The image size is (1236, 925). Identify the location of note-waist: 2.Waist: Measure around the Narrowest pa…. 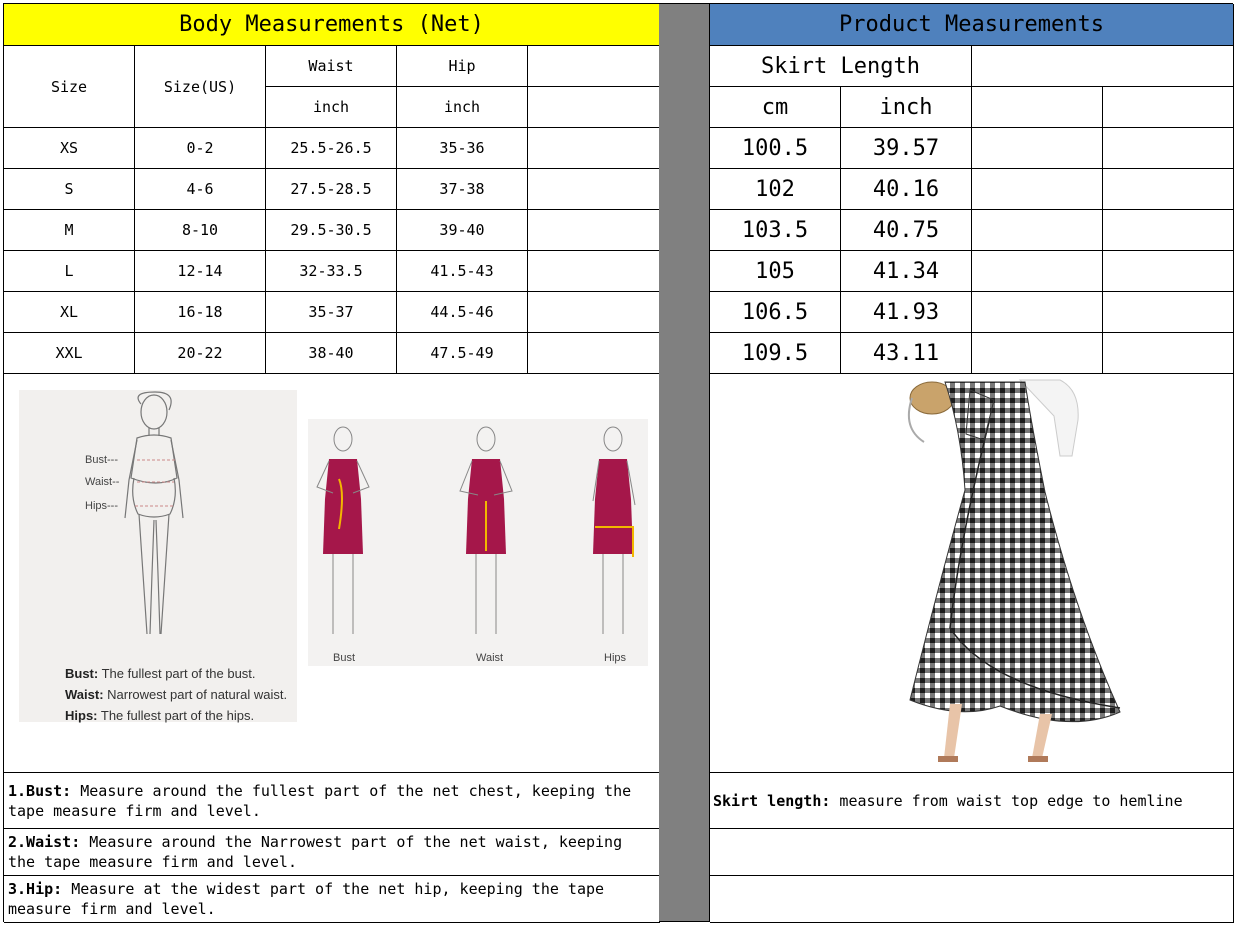
(332, 852).